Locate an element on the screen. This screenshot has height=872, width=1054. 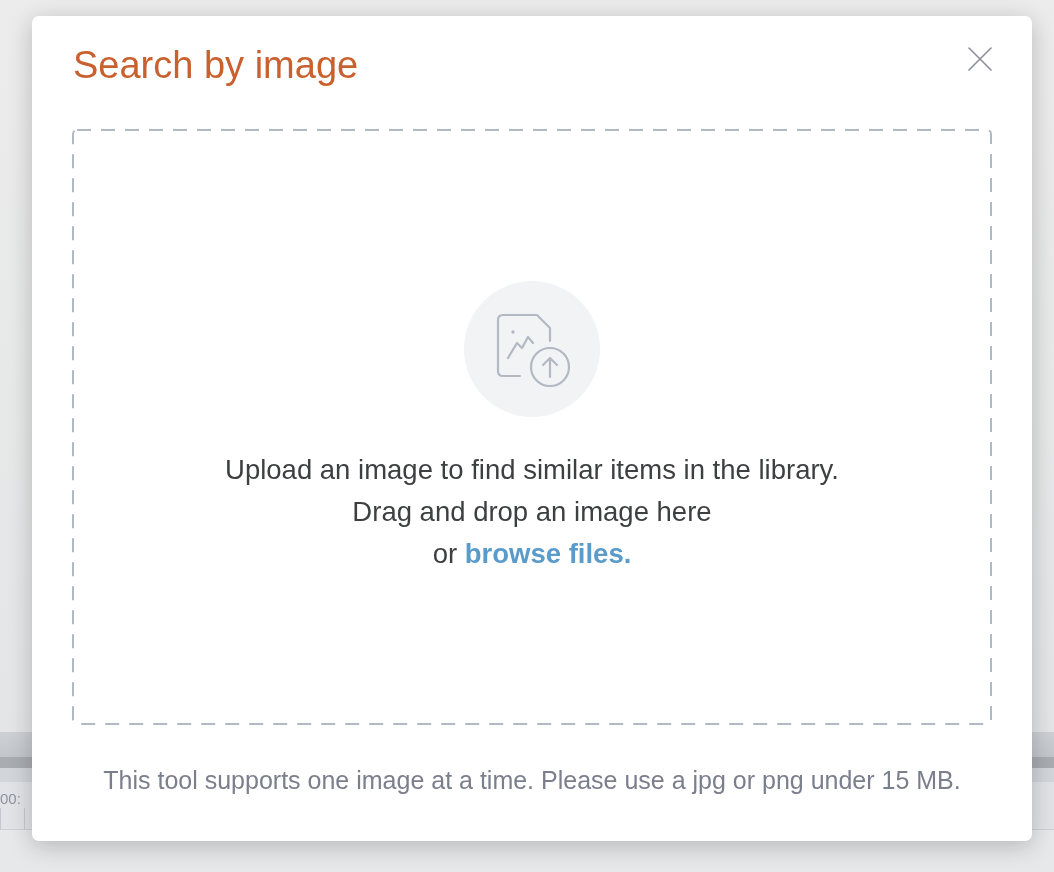
dialog-title: Search by image is located at coordinates (216, 65).